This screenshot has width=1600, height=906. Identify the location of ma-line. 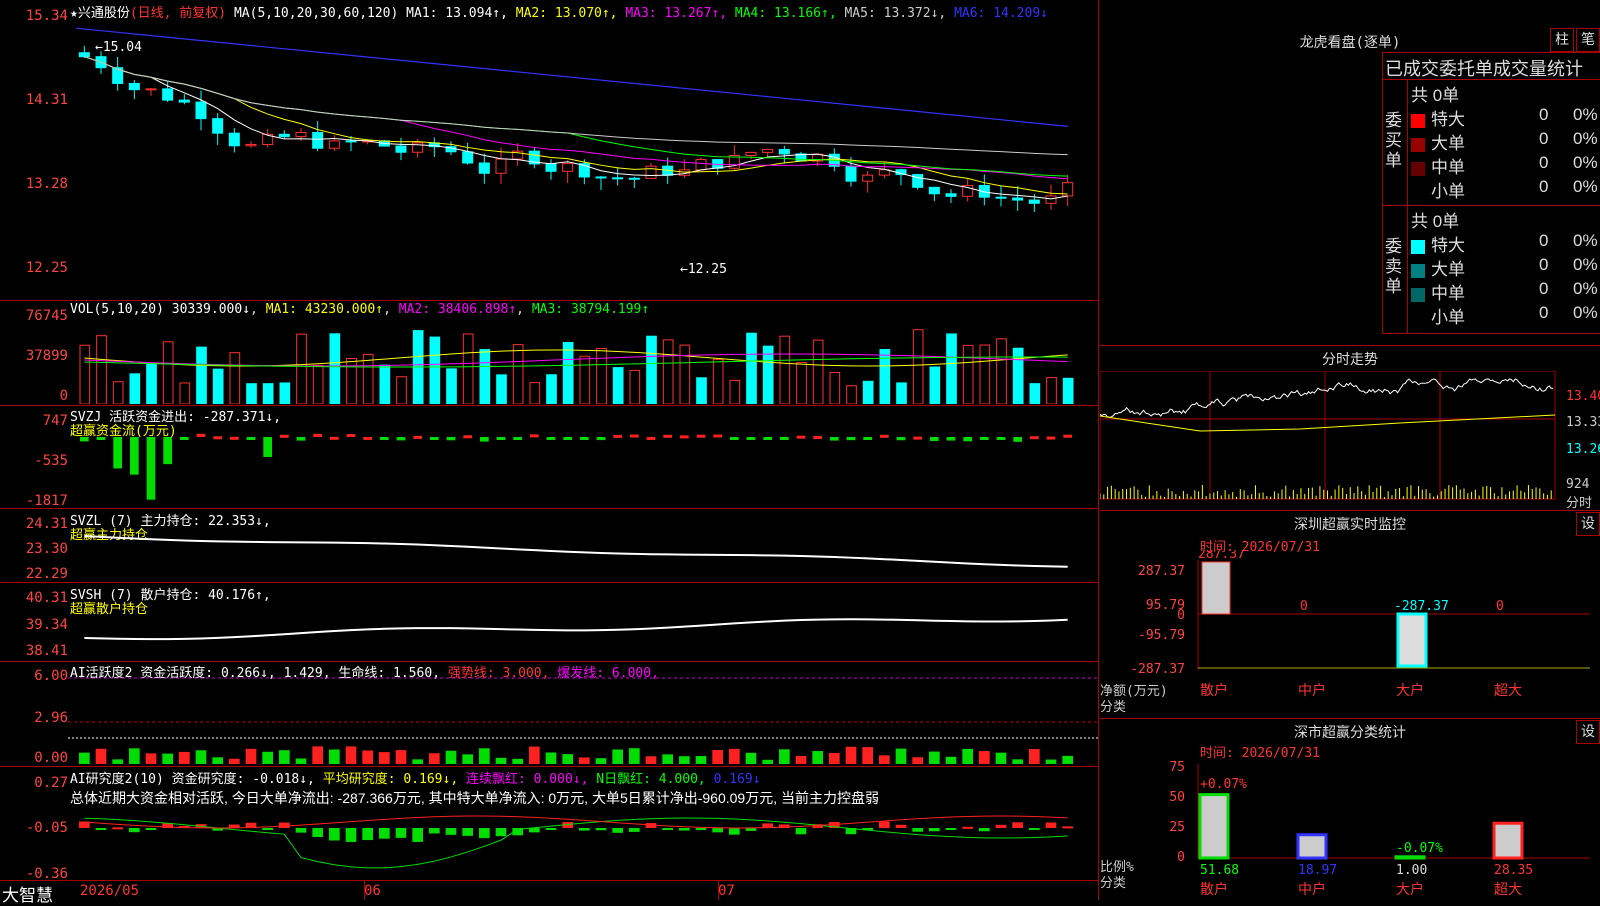
(572, 77).